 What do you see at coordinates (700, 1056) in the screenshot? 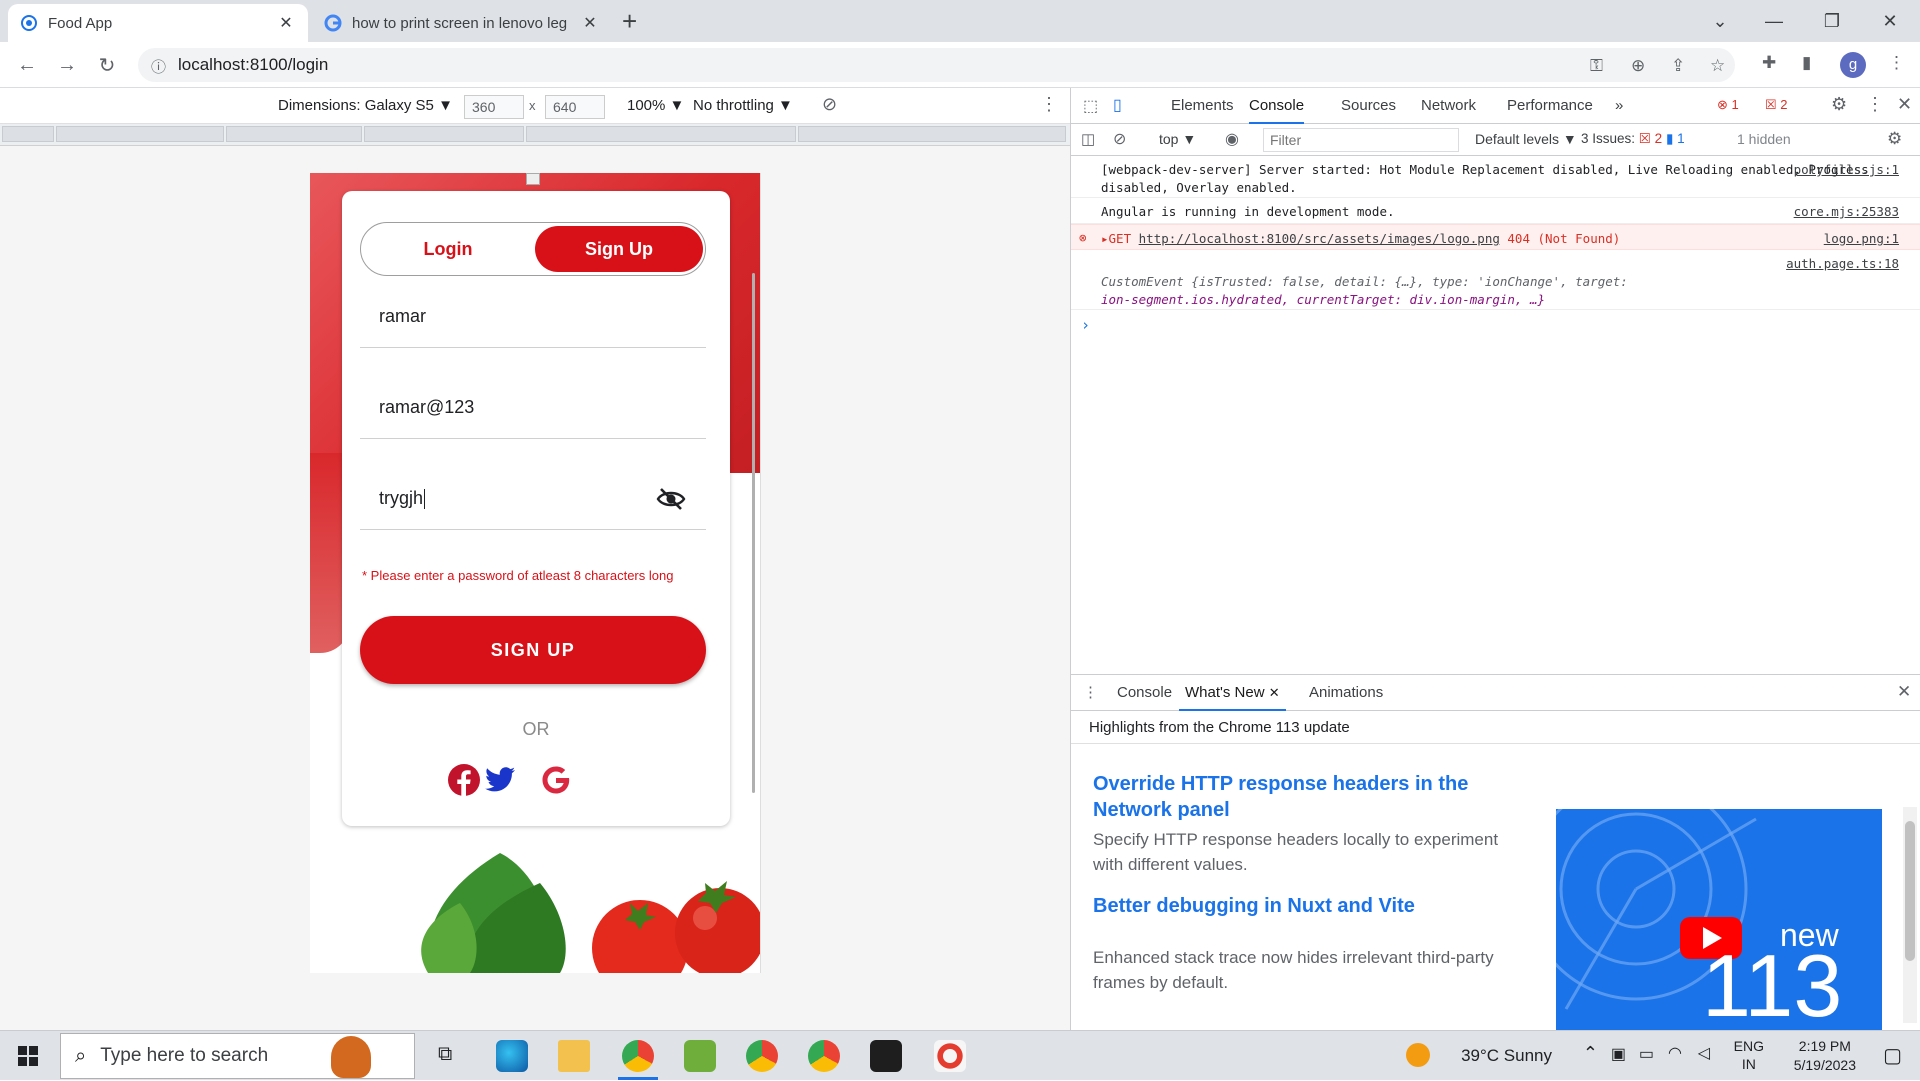
I see `app-icon` at bounding box center [700, 1056].